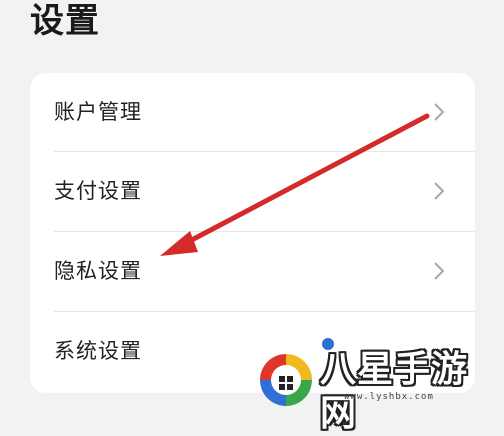  What do you see at coordinates (65, 21) in the screenshot?
I see `page-title: 设置` at bounding box center [65, 21].